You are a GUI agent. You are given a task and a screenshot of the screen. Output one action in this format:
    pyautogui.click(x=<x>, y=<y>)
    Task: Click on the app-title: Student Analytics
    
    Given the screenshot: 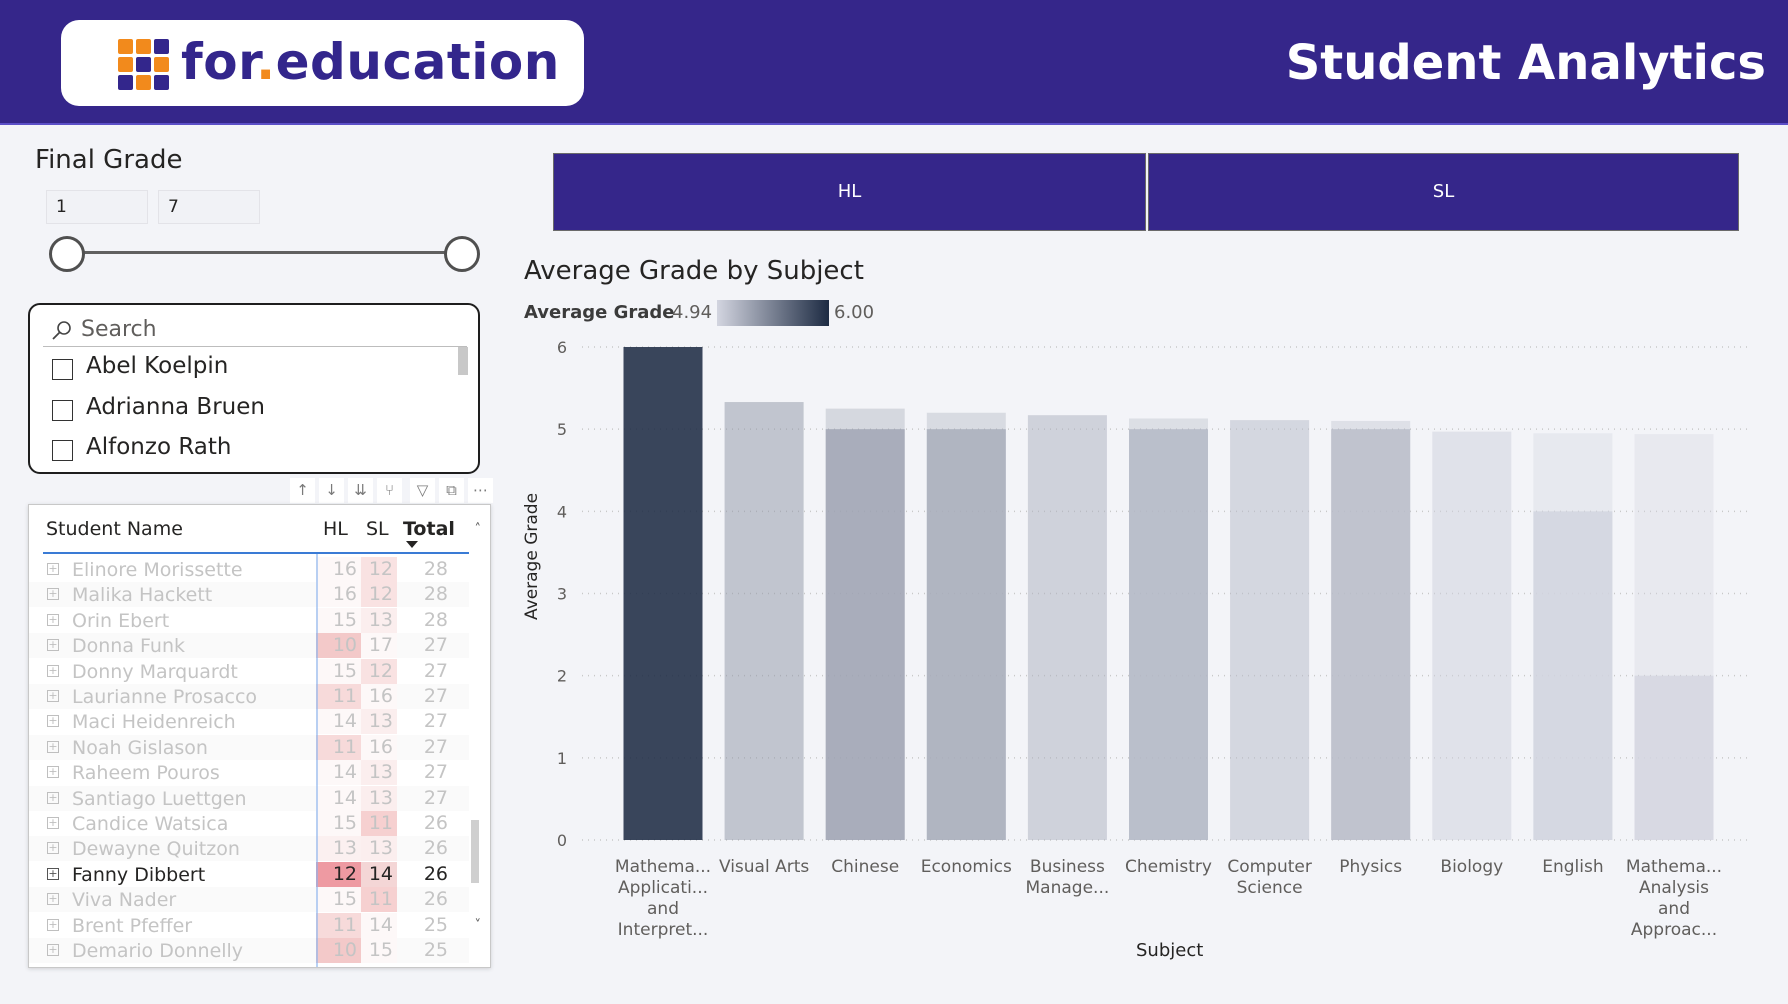 What is the action you would take?
    pyautogui.click(x=1525, y=63)
    